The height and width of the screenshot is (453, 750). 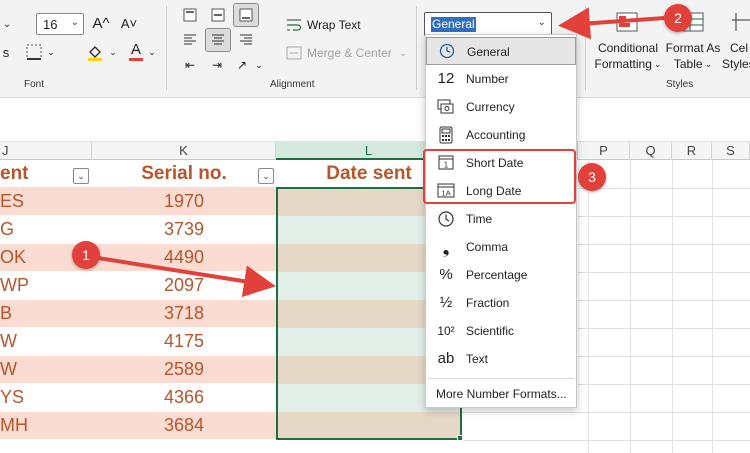 What do you see at coordinates (499, 176) in the screenshot?
I see `annotation-highlight-date-formats` at bounding box center [499, 176].